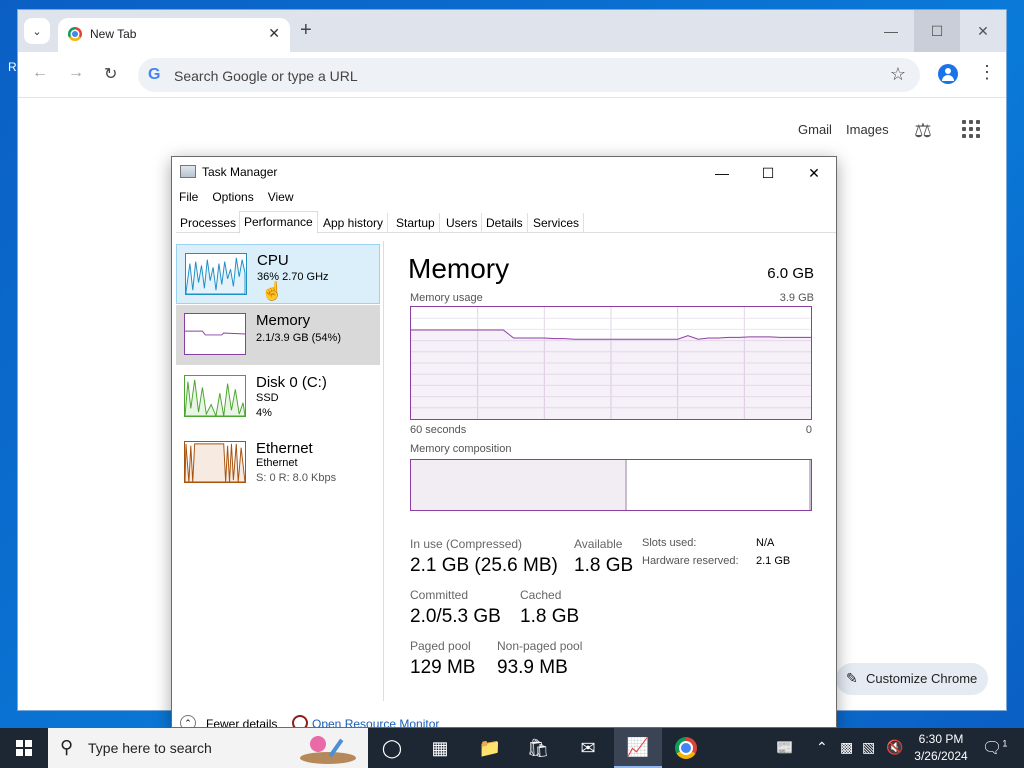 This screenshot has width=1024, height=768. I want to click on slots-value: N/A, so click(765, 543).